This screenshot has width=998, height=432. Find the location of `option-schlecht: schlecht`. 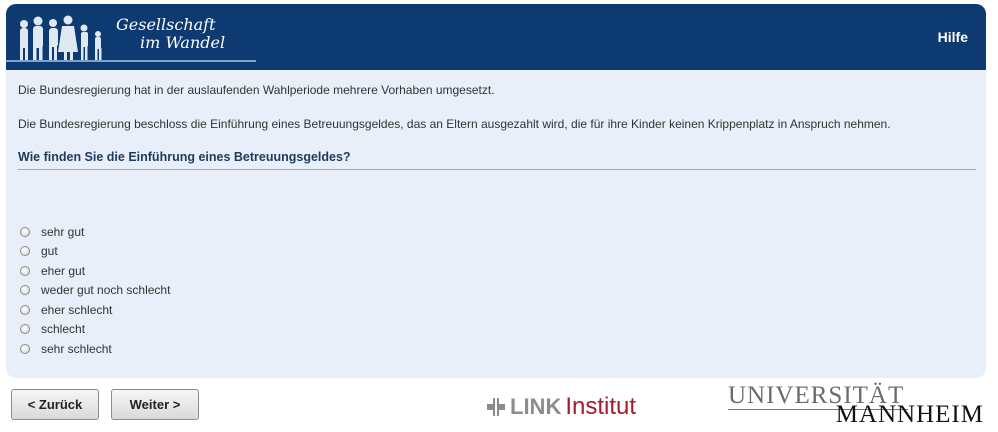

option-schlecht: schlecht is located at coordinates (95, 330).